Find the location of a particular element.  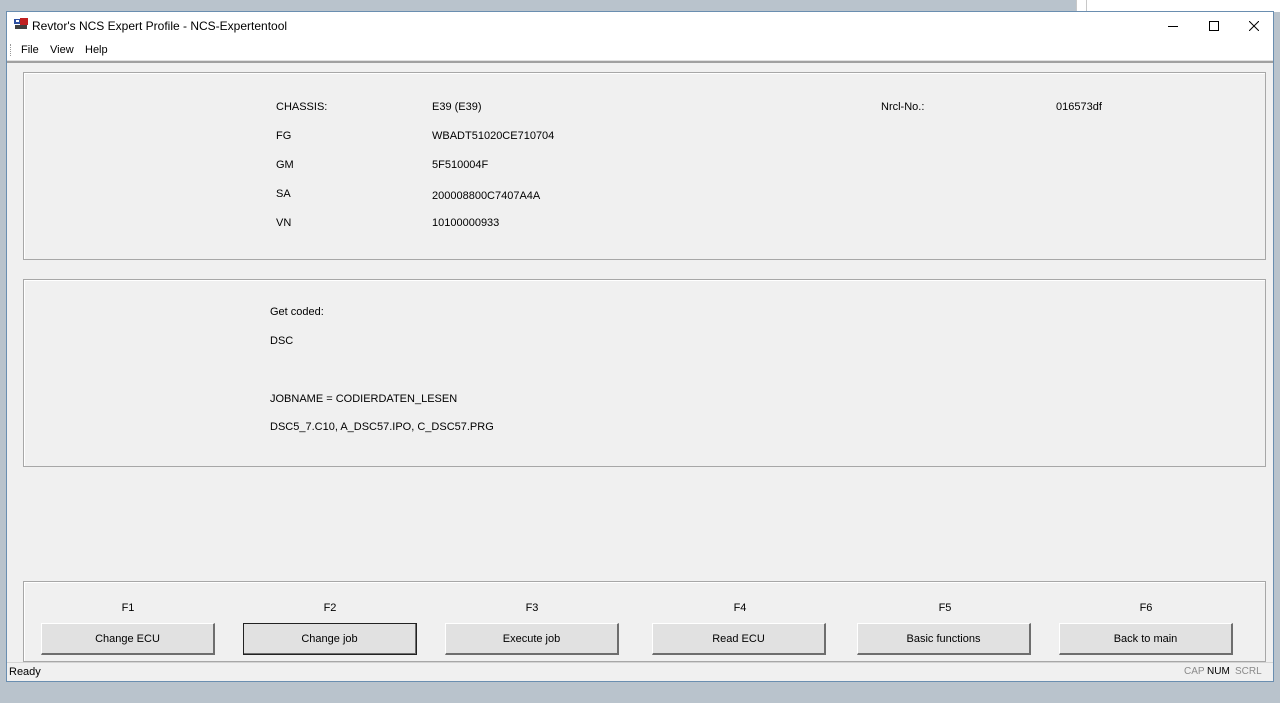

jobname-text: JOBNAME = CODIERDATEN_LESEN is located at coordinates (364, 399).